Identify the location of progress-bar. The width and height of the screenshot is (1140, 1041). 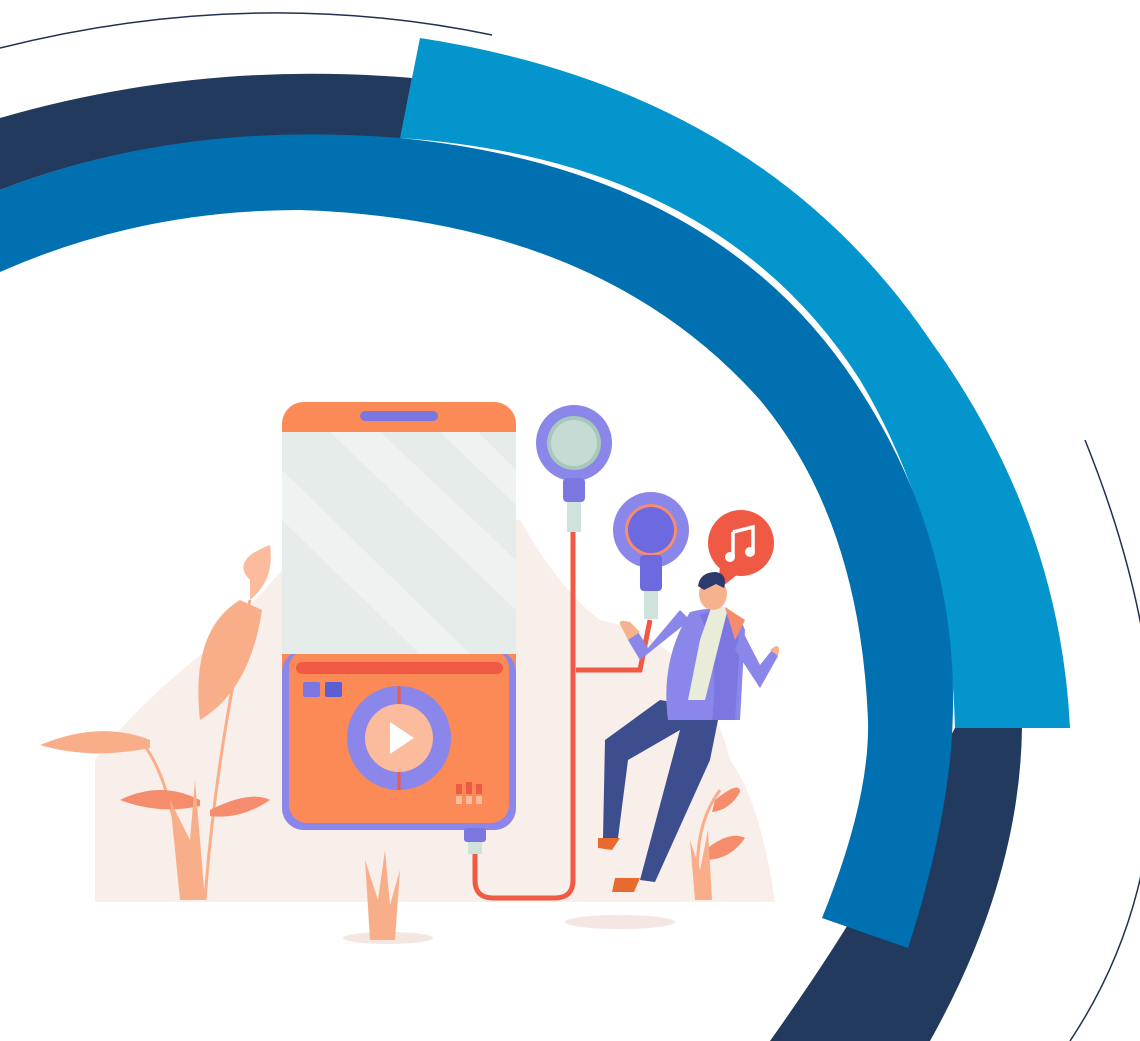
(399, 668).